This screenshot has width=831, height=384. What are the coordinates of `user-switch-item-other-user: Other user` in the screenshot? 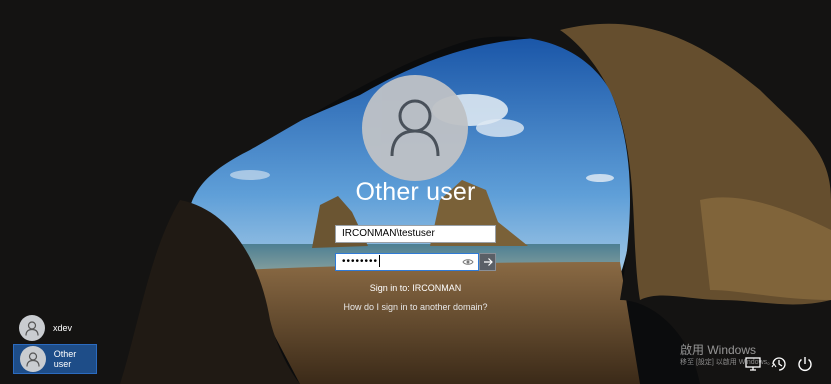 It's located at (55, 359).